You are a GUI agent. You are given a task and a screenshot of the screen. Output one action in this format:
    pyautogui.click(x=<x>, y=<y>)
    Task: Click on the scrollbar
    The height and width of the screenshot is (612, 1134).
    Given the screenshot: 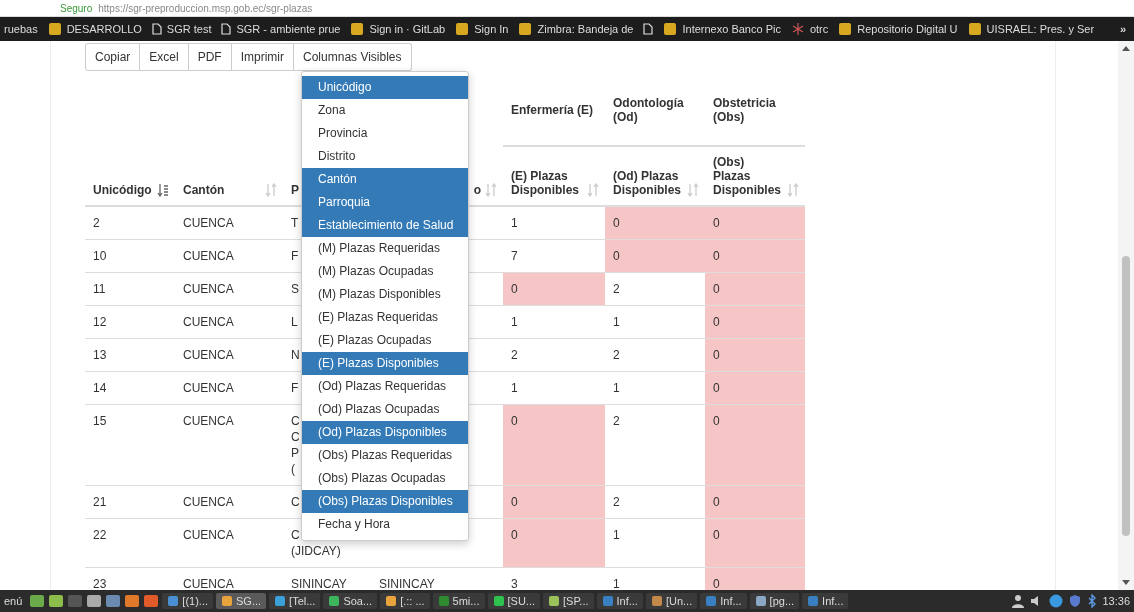 What is the action you would take?
    pyautogui.click(x=1126, y=315)
    